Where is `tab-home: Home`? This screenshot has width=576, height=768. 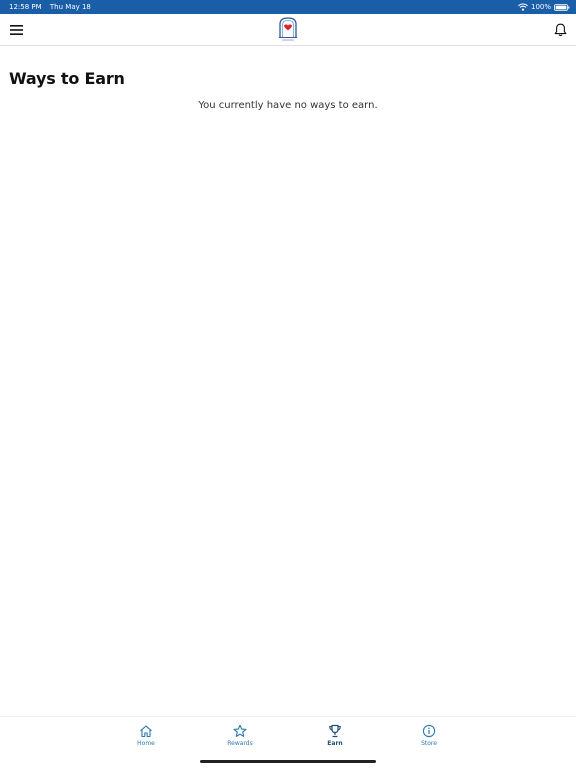 tab-home: Home is located at coordinates (146, 738).